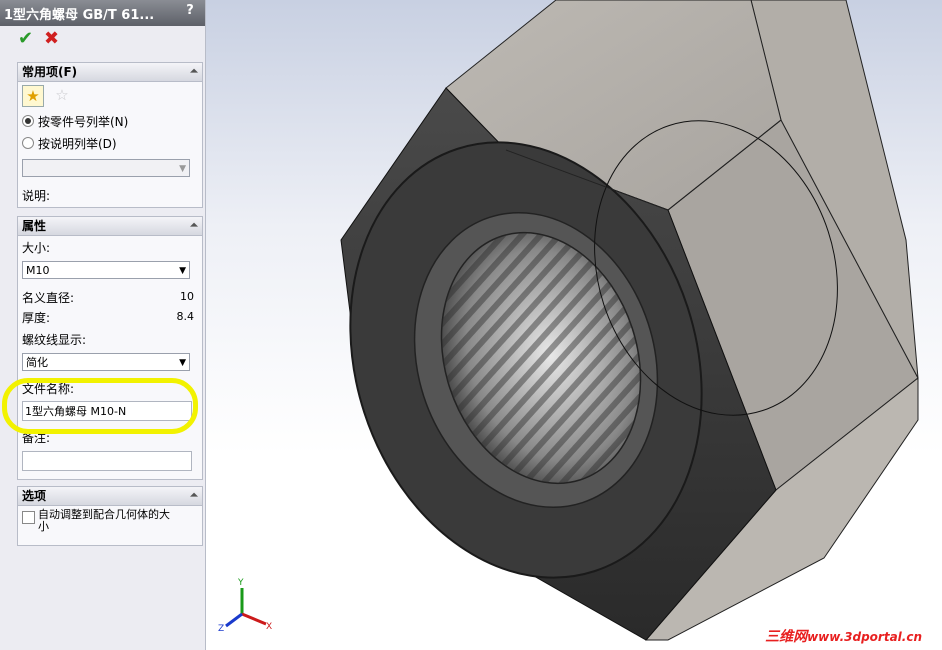  I want to click on auto-size-label-line2: 小, so click(43, 526).